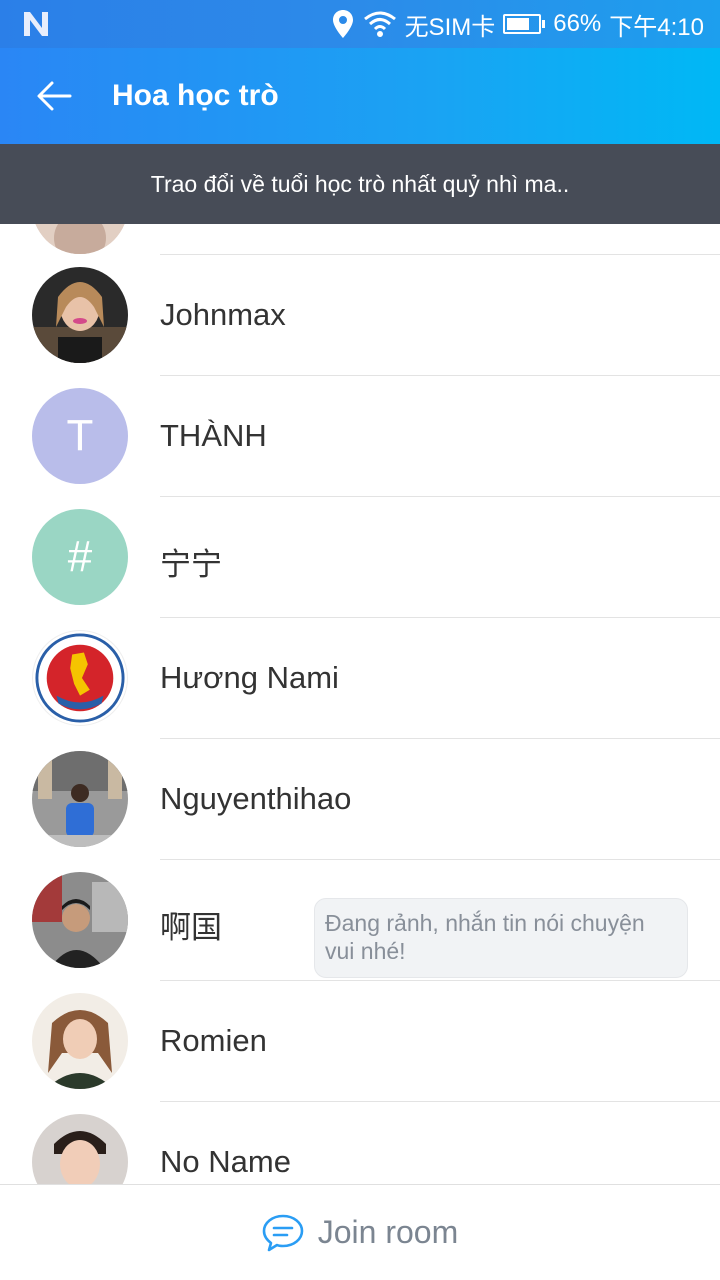 The width and height of the screenshot is (720, 1280). I want to click on status-bar: 无SIM卡 66% 下午4:10, so click(360, 24).